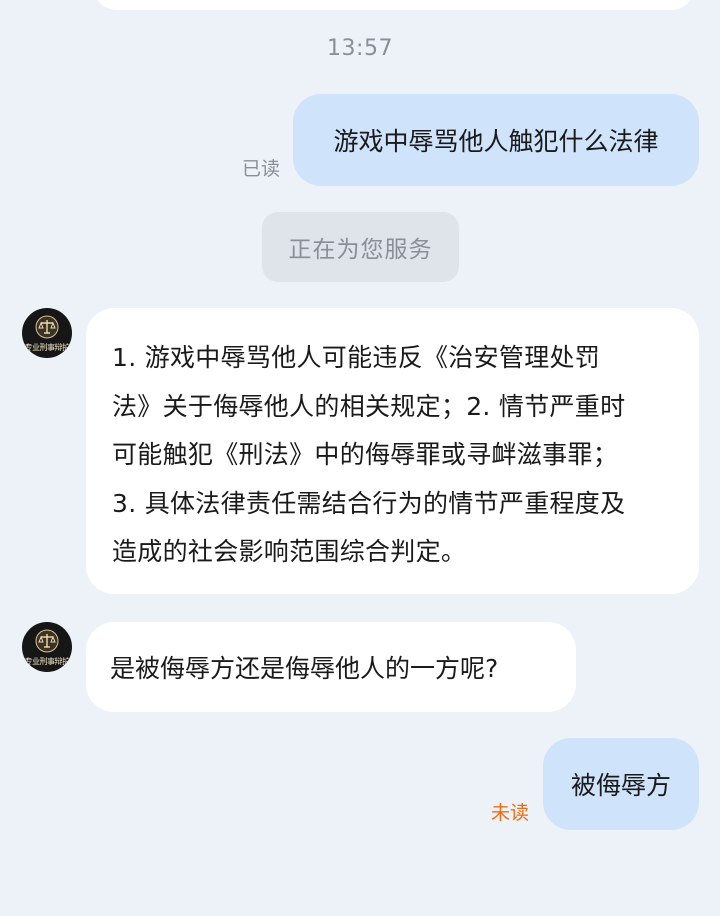 This screenshot has width=720, height=916. Describe the element at coordinates (360, 247) in the screenshot. I see `service-status-notice: 正在为您服务` at that location.